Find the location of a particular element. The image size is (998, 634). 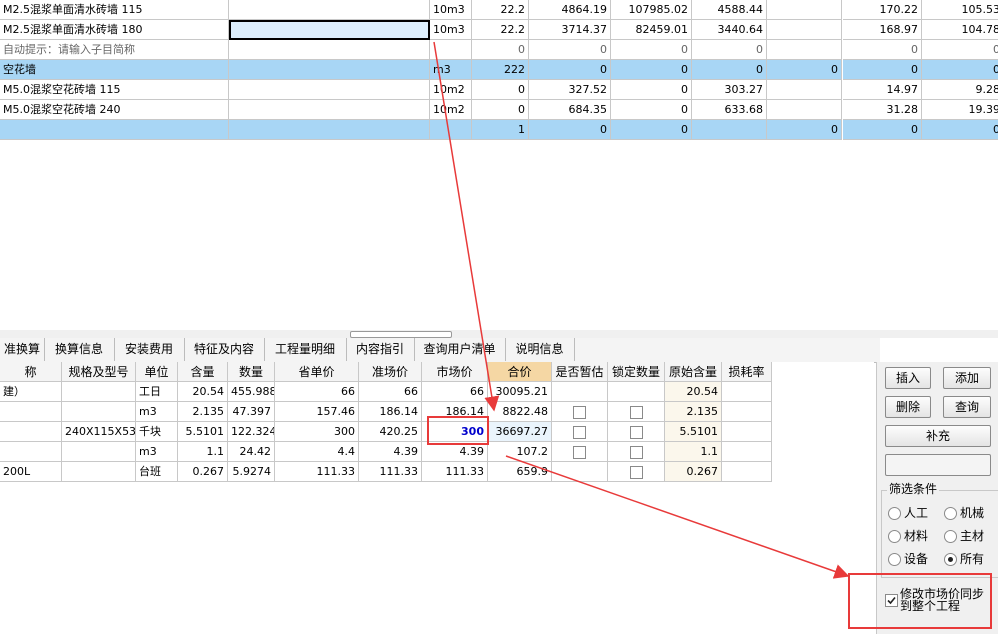

top-grid-cell-name: 空花墙 is located at coordinates (114, 70).